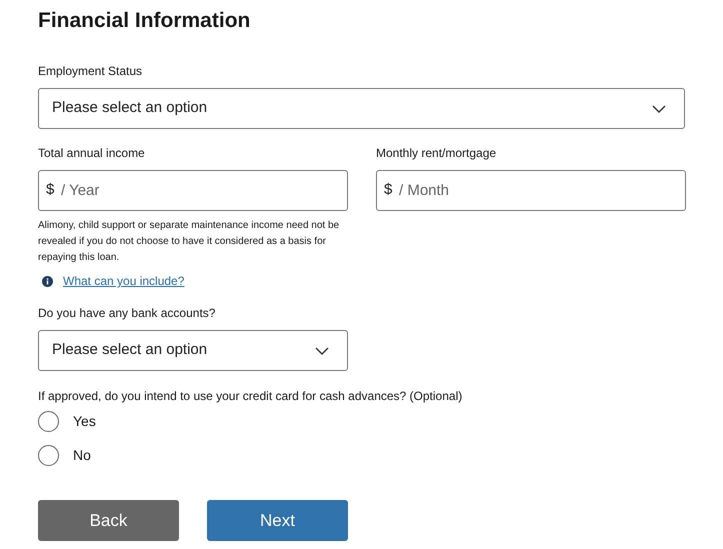 The width and height of the screenshot is (723, 549). What do you see at coordinates (92, 153) in the screenshot?
I see `field-label: Total annual income` at bounding box center [92, 153].